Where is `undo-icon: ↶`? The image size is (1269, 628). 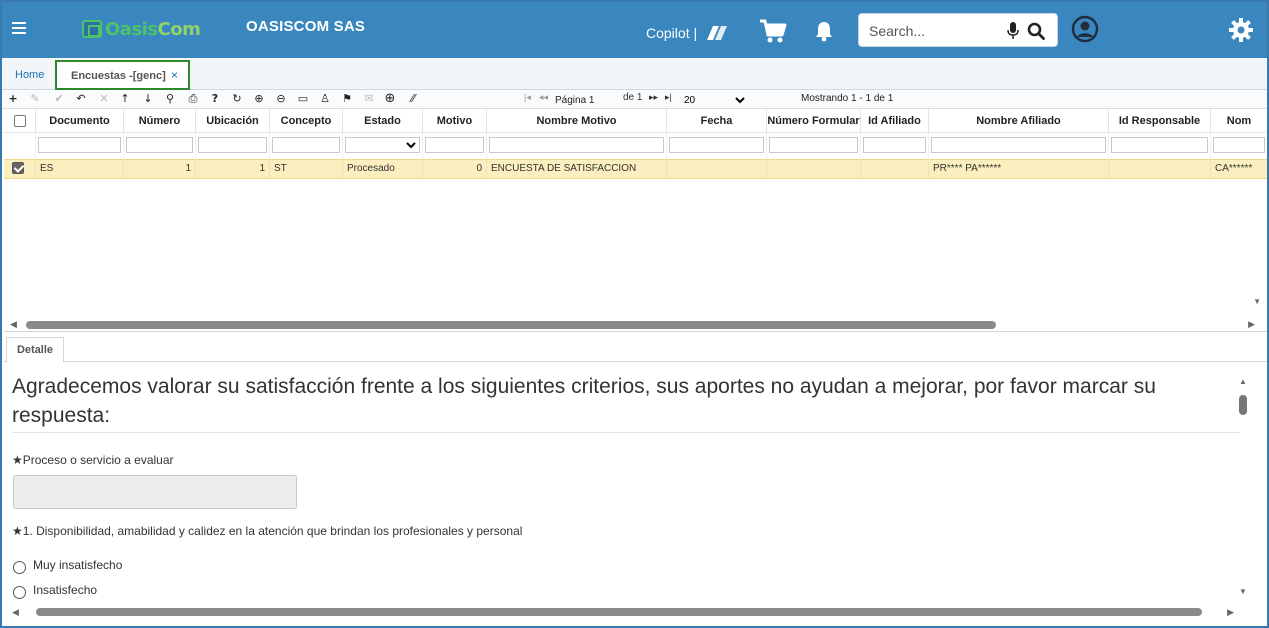
undo-icon: ↶ is located at coordinates (81, 99).